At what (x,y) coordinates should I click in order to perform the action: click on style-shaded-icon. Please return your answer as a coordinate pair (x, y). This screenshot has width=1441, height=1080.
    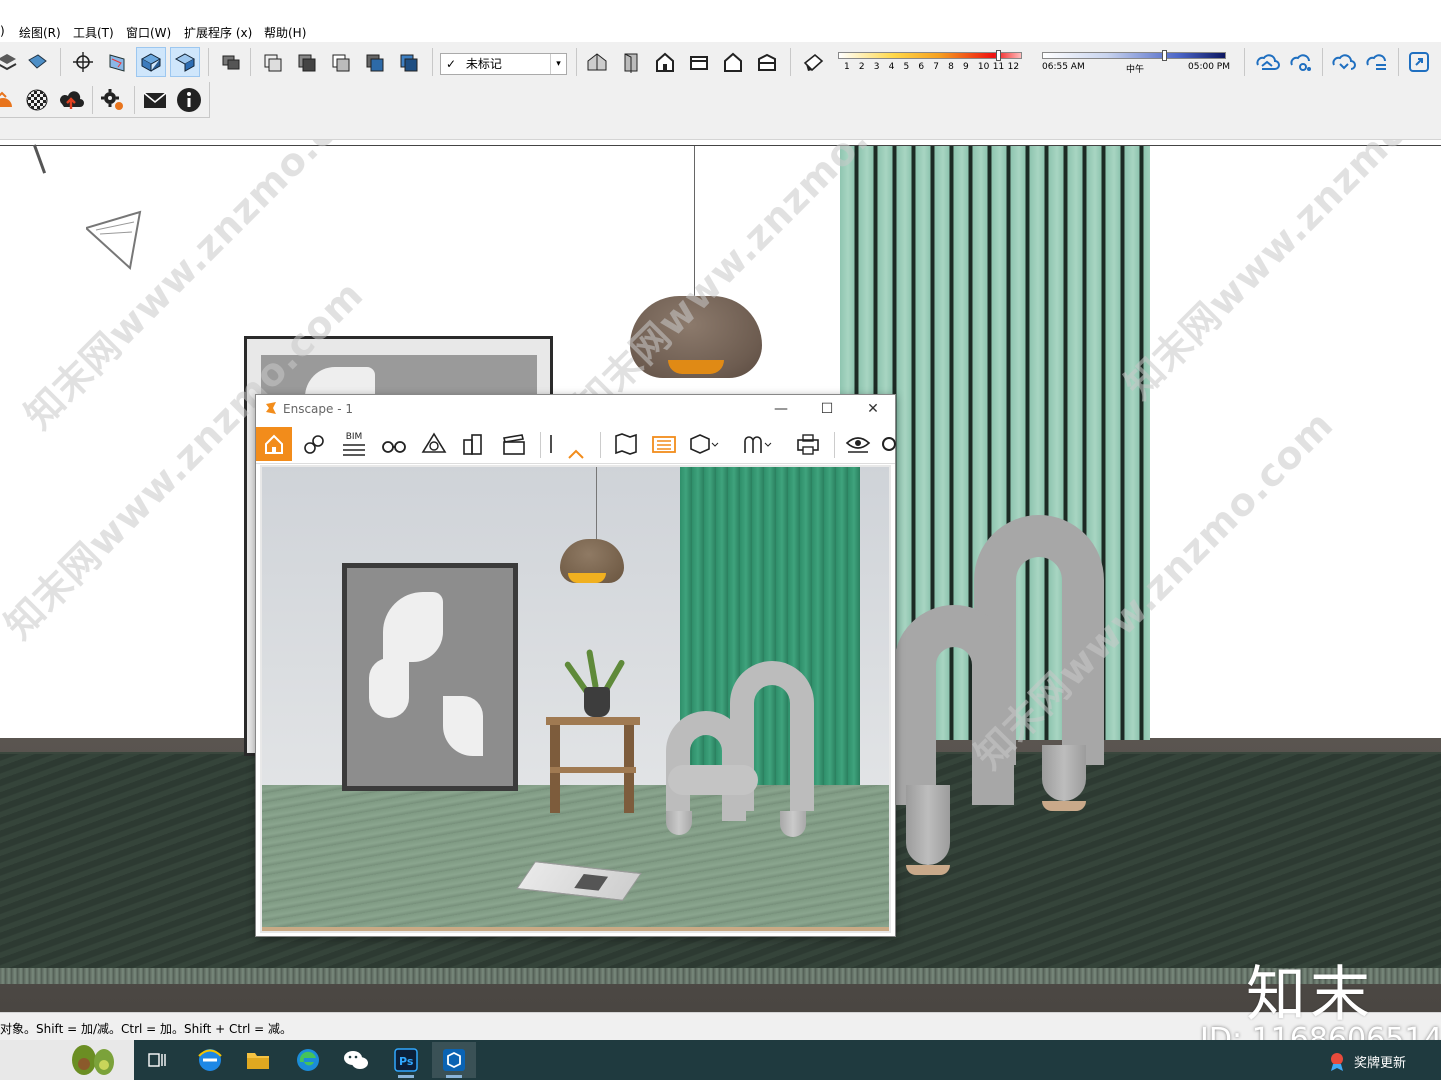
    Looking at the image, I should click on (375, 62).